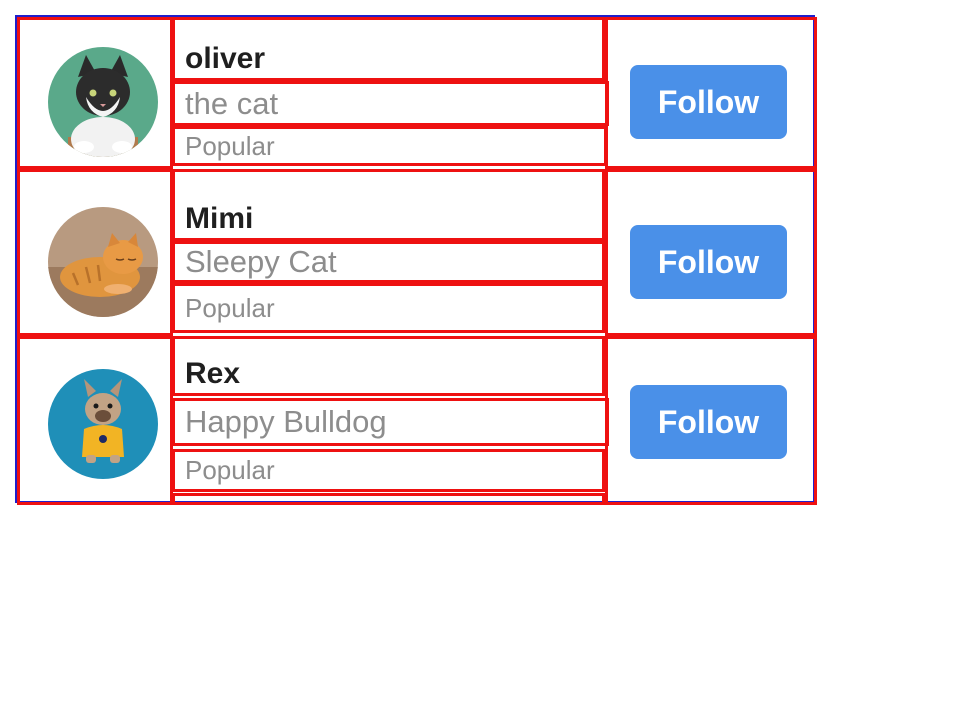 The width and height of the screenshot is (960, 720). I want to click on cat-black-white-avatar, so click(103, 102).